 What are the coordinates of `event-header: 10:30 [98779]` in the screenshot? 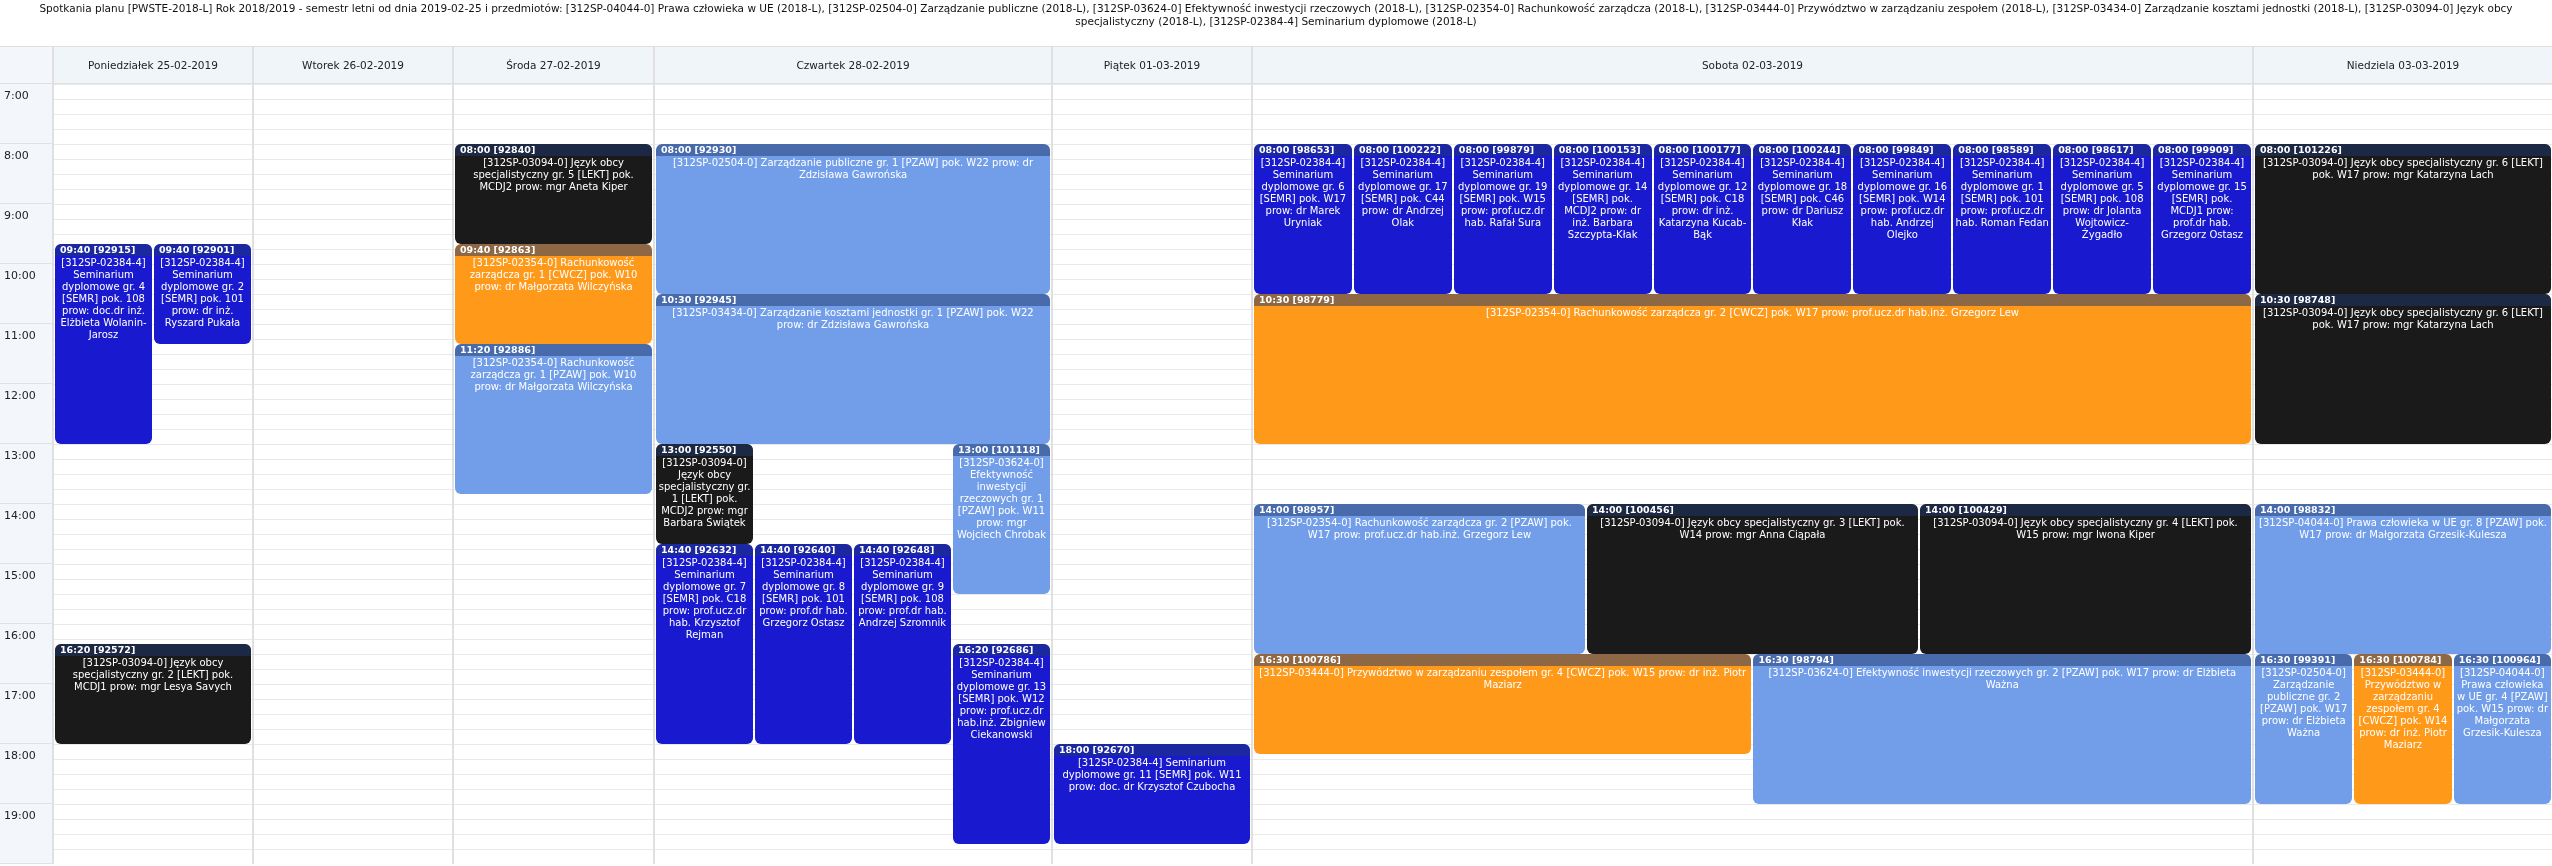 It's located at (1752, 300).